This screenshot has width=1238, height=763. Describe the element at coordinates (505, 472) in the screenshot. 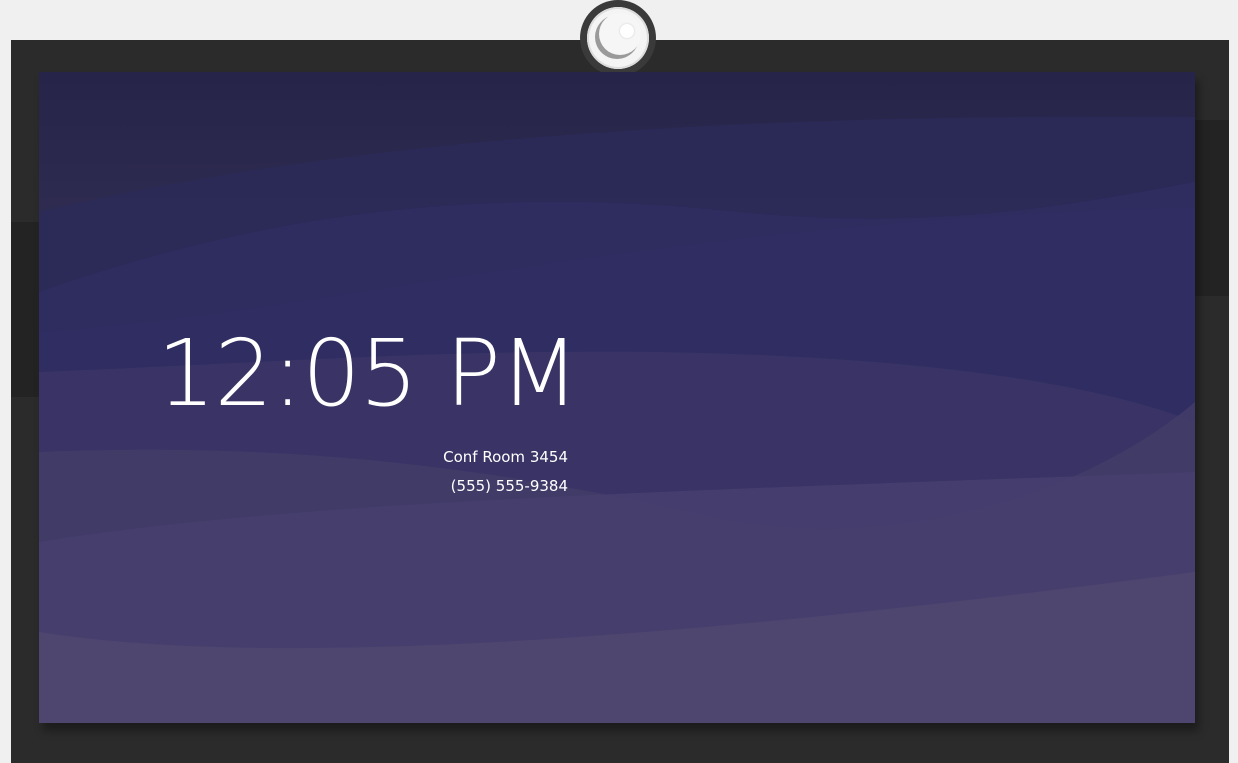

I see `room-info: Conf Room 3454 (555) 555-9384` at that location.